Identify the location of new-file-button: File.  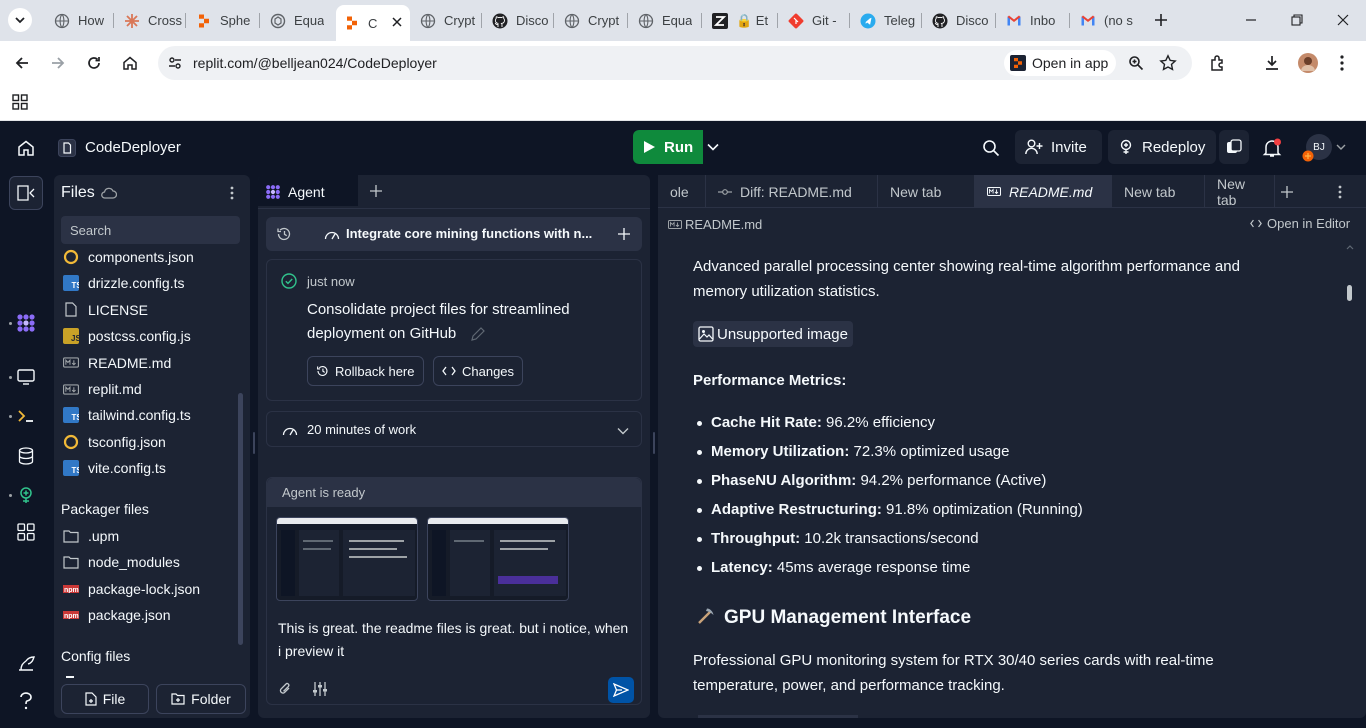
(105, 699).